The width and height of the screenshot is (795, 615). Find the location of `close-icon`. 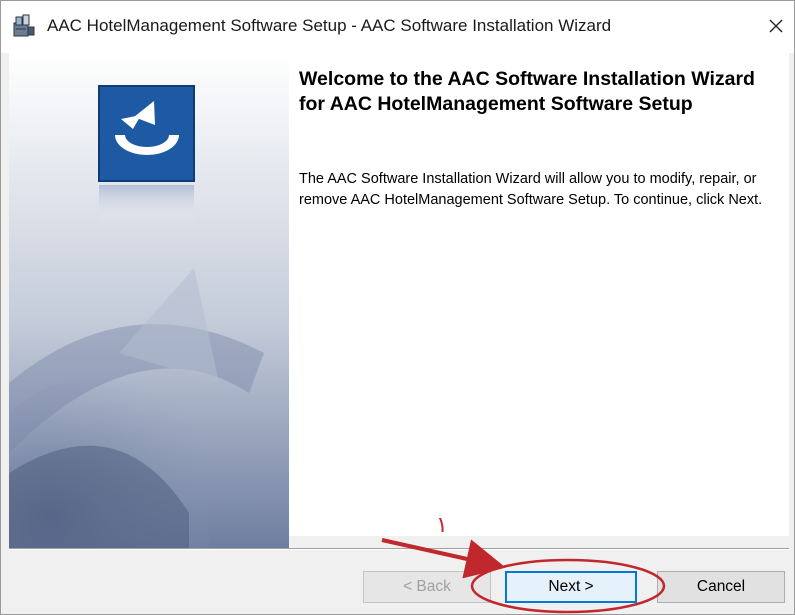

close-icon is located at coordinates (776, 26).